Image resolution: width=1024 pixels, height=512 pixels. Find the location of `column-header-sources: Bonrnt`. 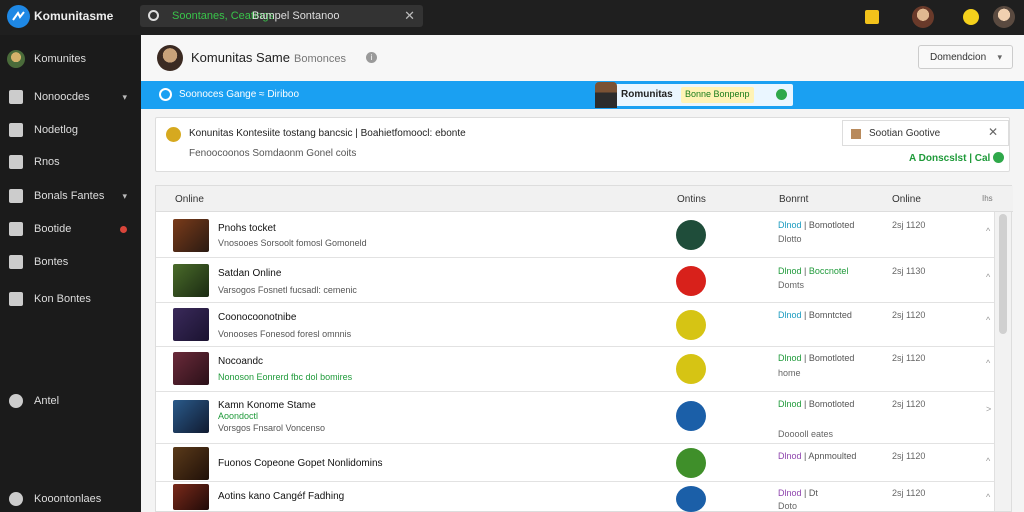

column-header-sources: Bonrnt is located at coordinates (793, 199).